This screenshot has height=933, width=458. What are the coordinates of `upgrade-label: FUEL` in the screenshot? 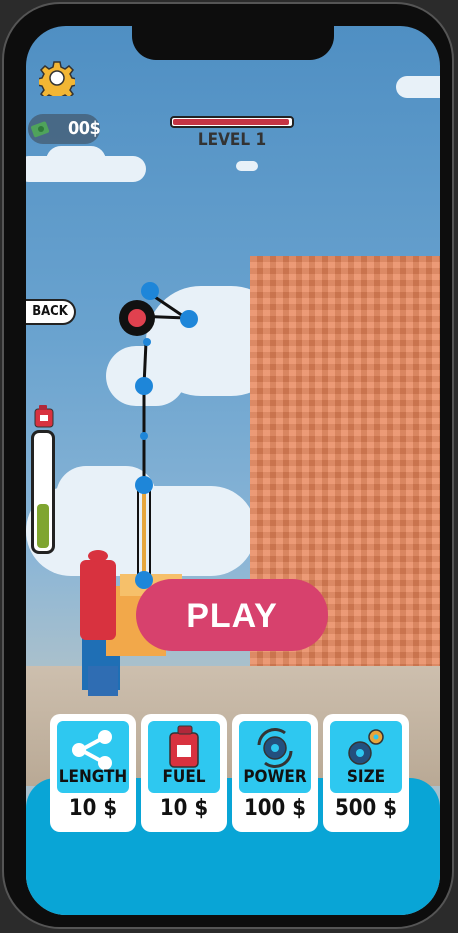 It's located at (184, 777).